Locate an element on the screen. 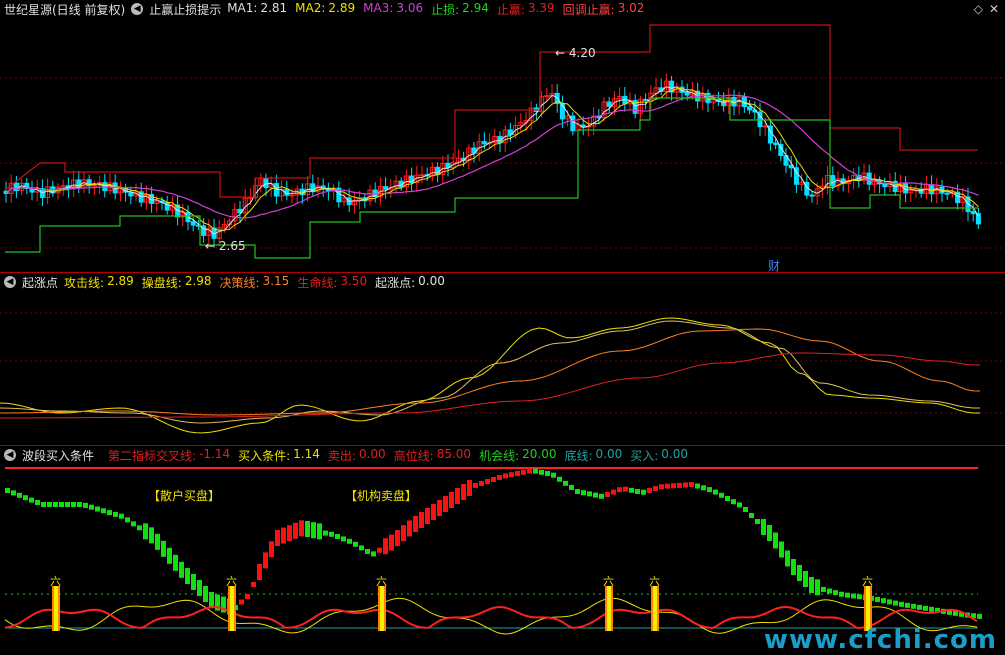  retail-annotation: 【散户买盘】 is located at coordinates (184, 495).